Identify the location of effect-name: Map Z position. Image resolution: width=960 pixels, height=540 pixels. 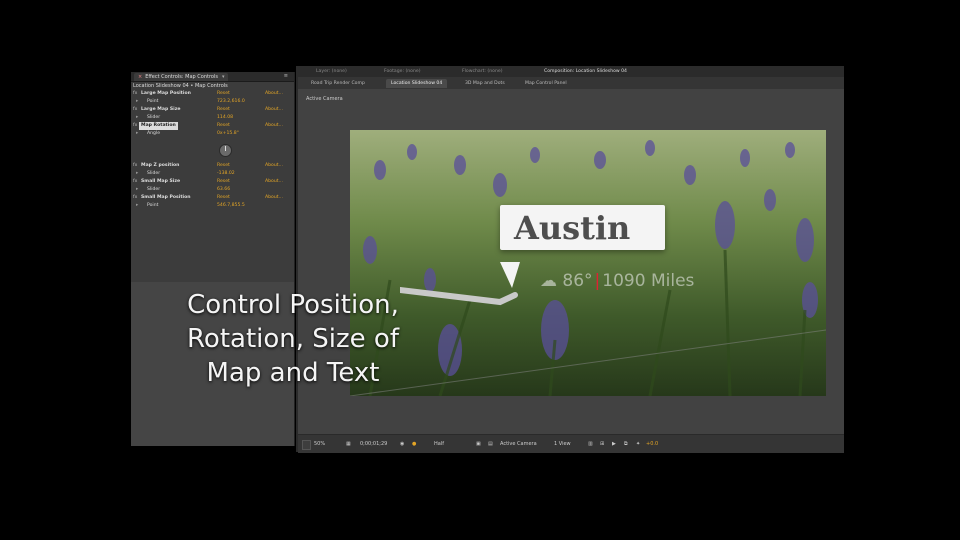
(160, 165).